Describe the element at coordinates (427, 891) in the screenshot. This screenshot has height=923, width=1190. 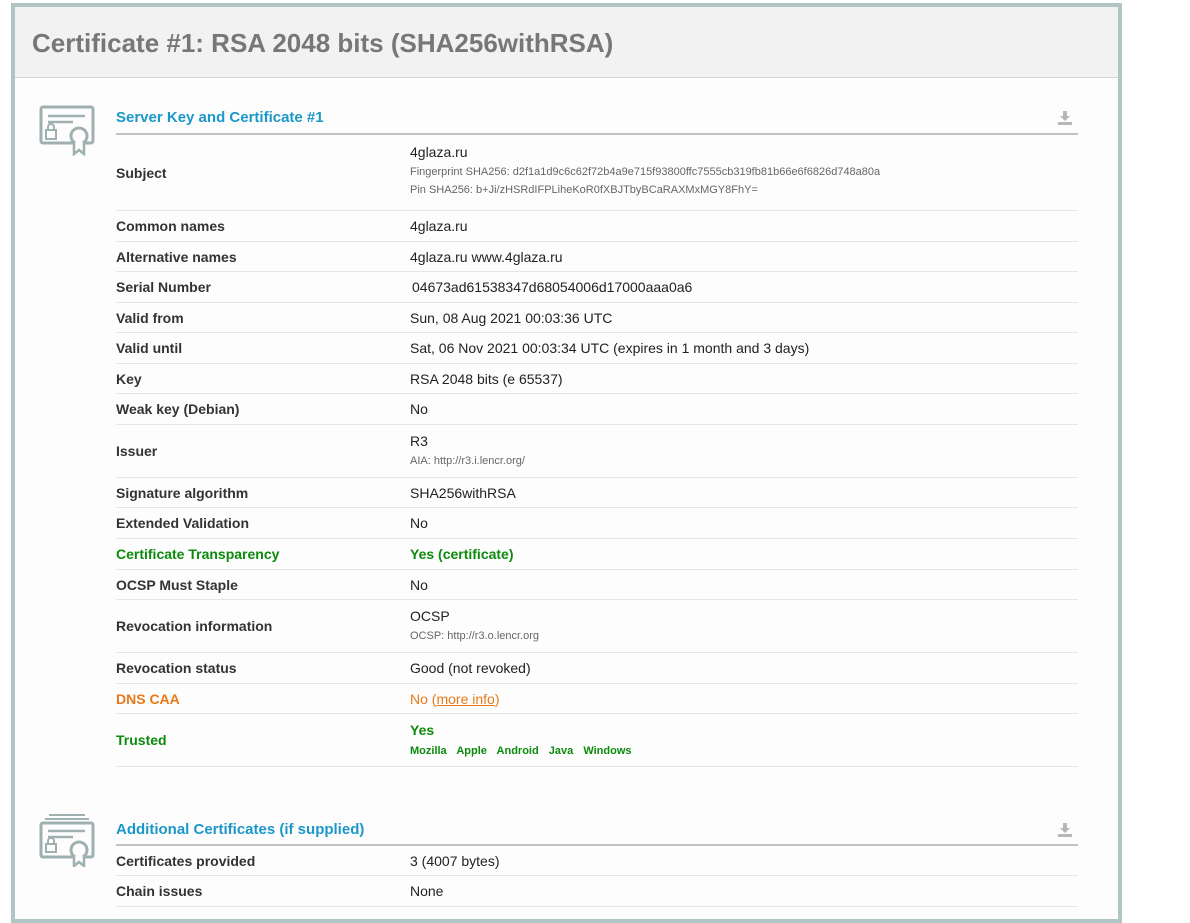
I see `value-chain-issues: None` at that location.